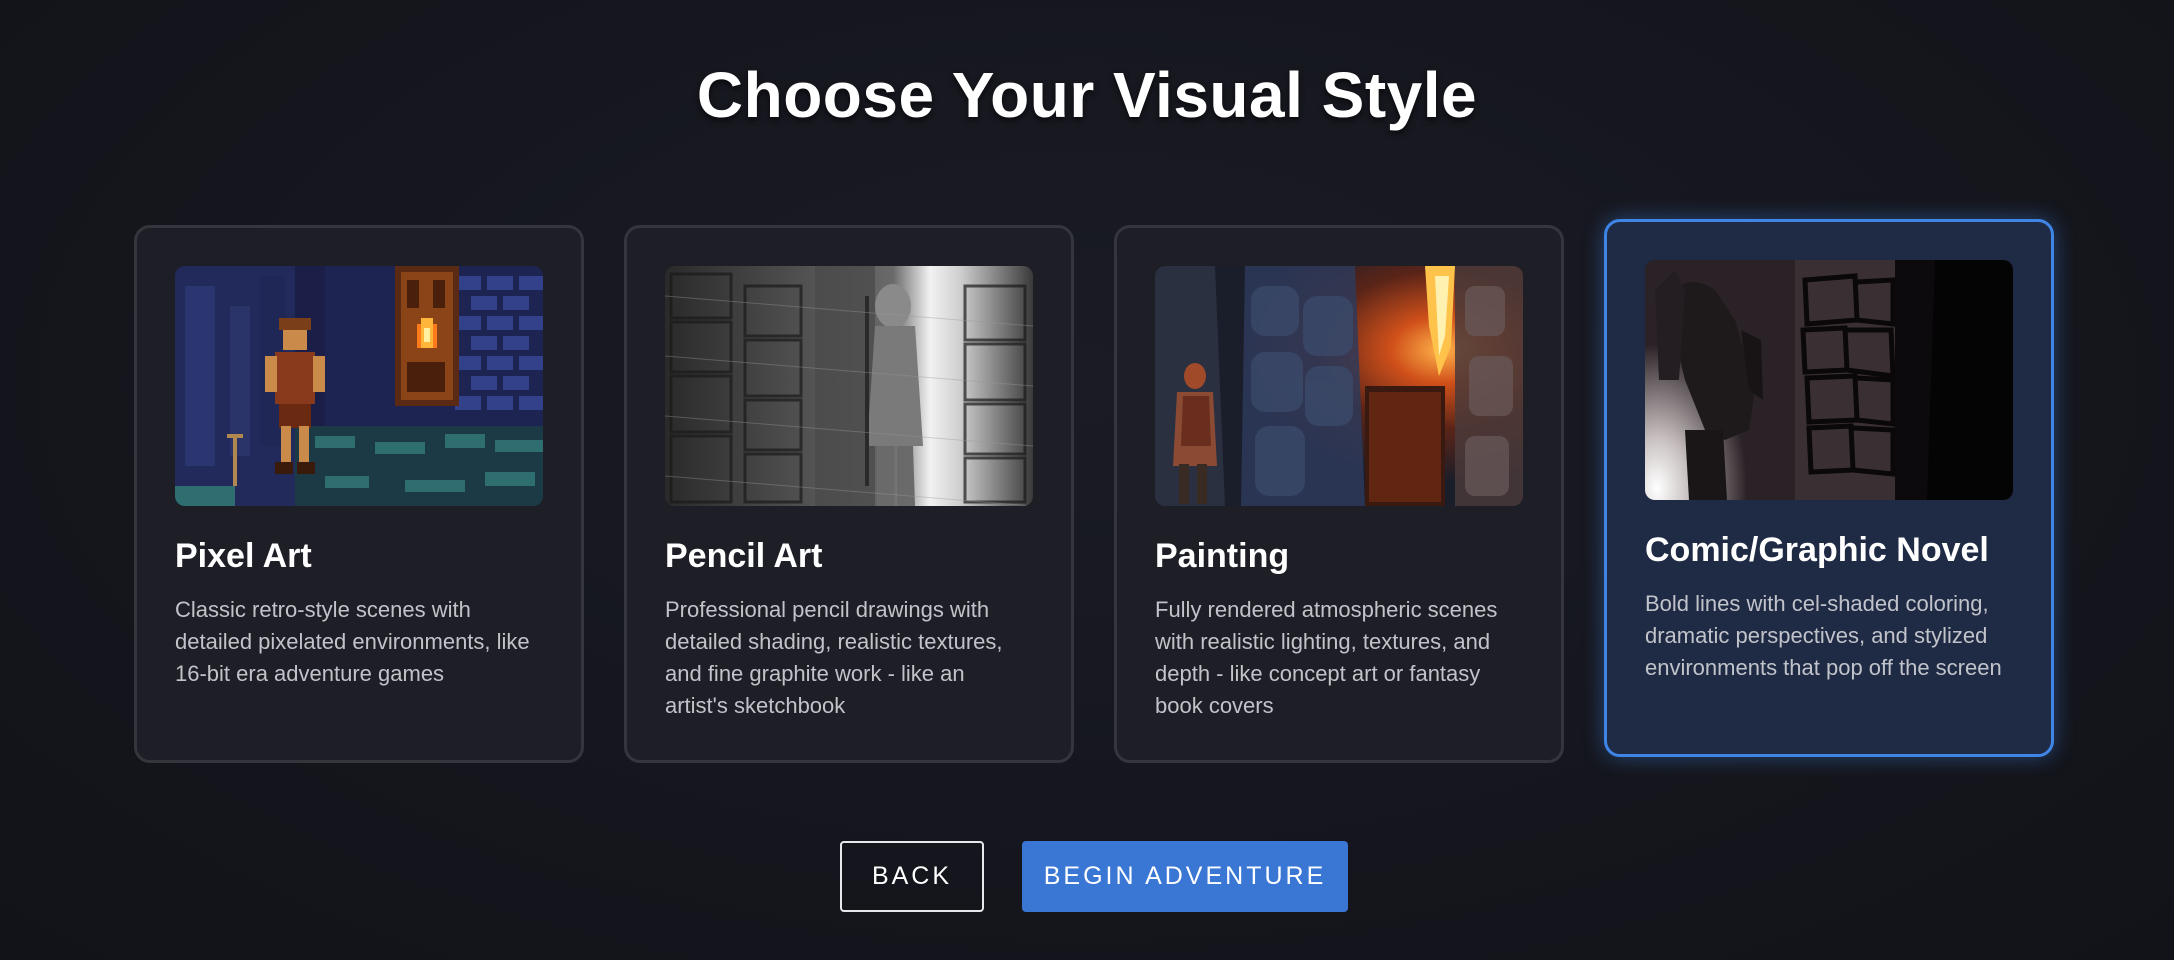  What do you see at coordinates (1829, 380) in the screenshot?
I see `comic-preview-image` at bounding box center [1829, 380].